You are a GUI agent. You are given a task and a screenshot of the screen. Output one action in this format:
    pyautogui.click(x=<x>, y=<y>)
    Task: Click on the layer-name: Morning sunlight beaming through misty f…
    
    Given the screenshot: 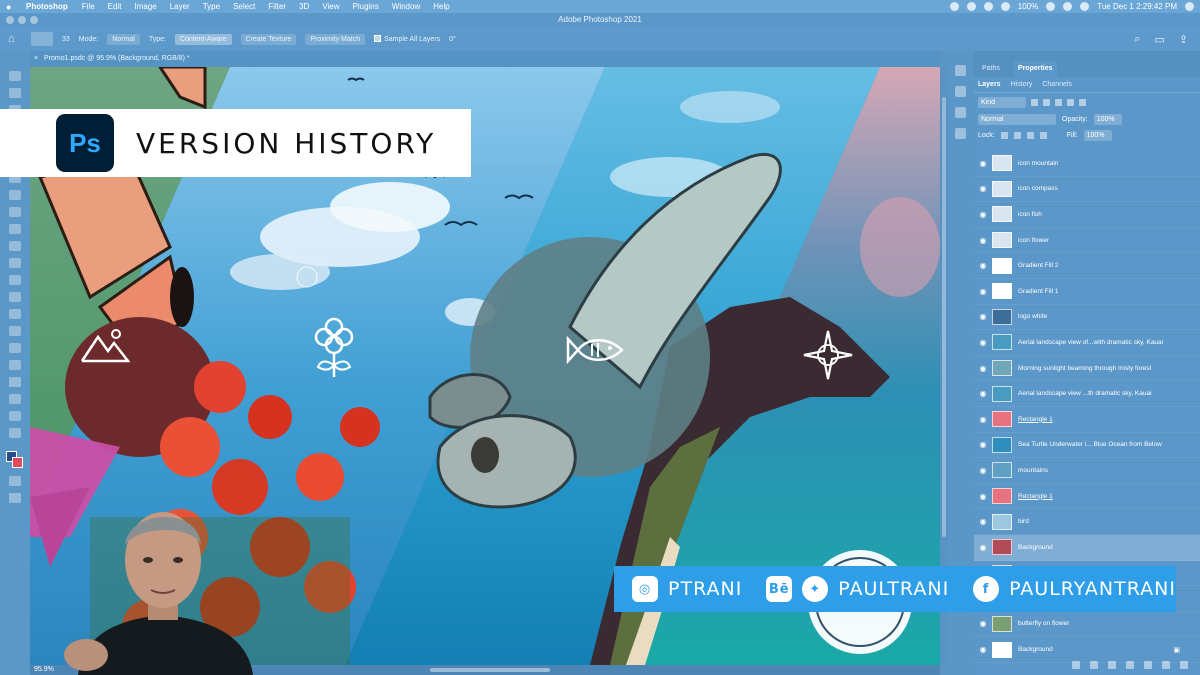 What is the action you would take?
    pyautogui.click(x=1084, y=368)
    